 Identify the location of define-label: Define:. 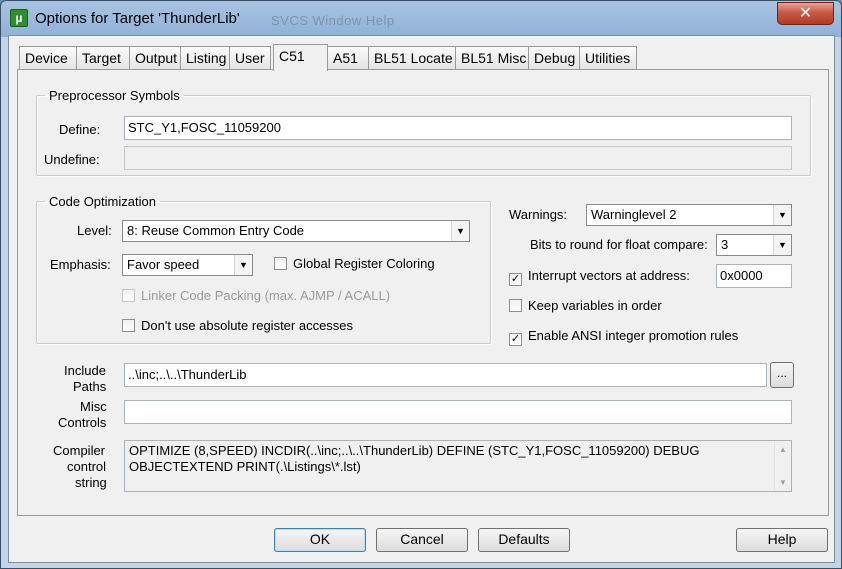
(80, 129).